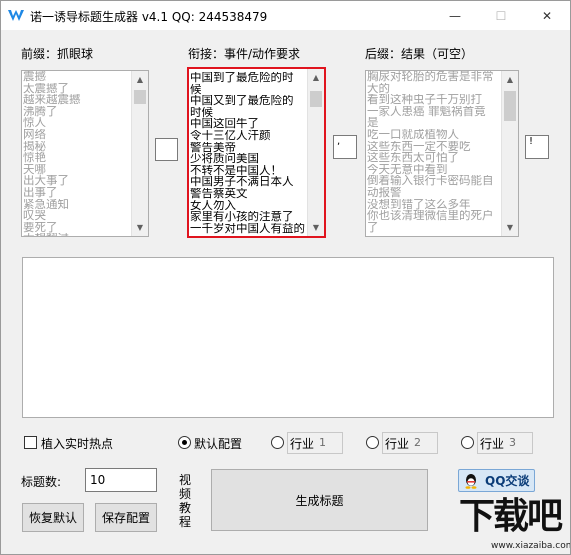 The height and width of the screenshot is (555, 571). I want to click on list-item: 叹哭, so click(76, 216).